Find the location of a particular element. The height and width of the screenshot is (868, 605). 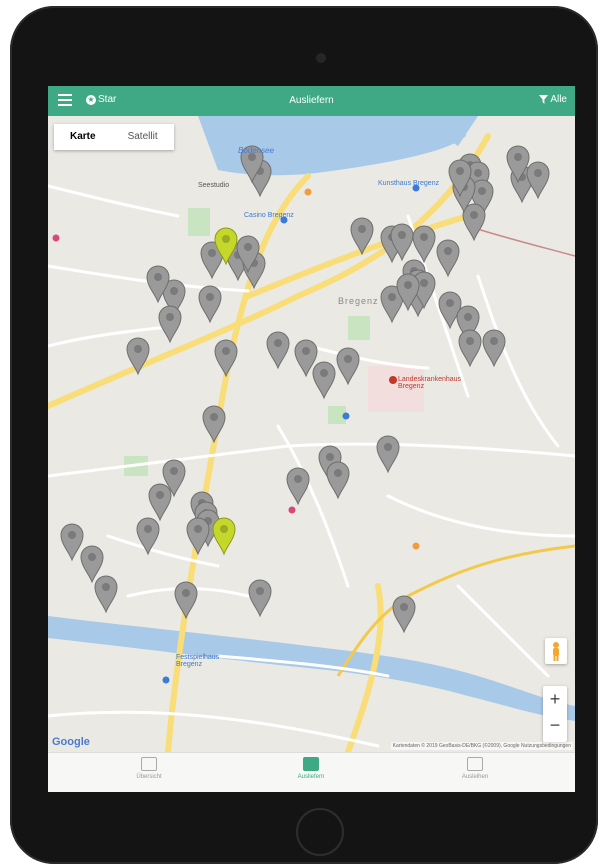

map-label-kunsthaus: Kunsthaus Bregenz is located at coordinates (409, 183).